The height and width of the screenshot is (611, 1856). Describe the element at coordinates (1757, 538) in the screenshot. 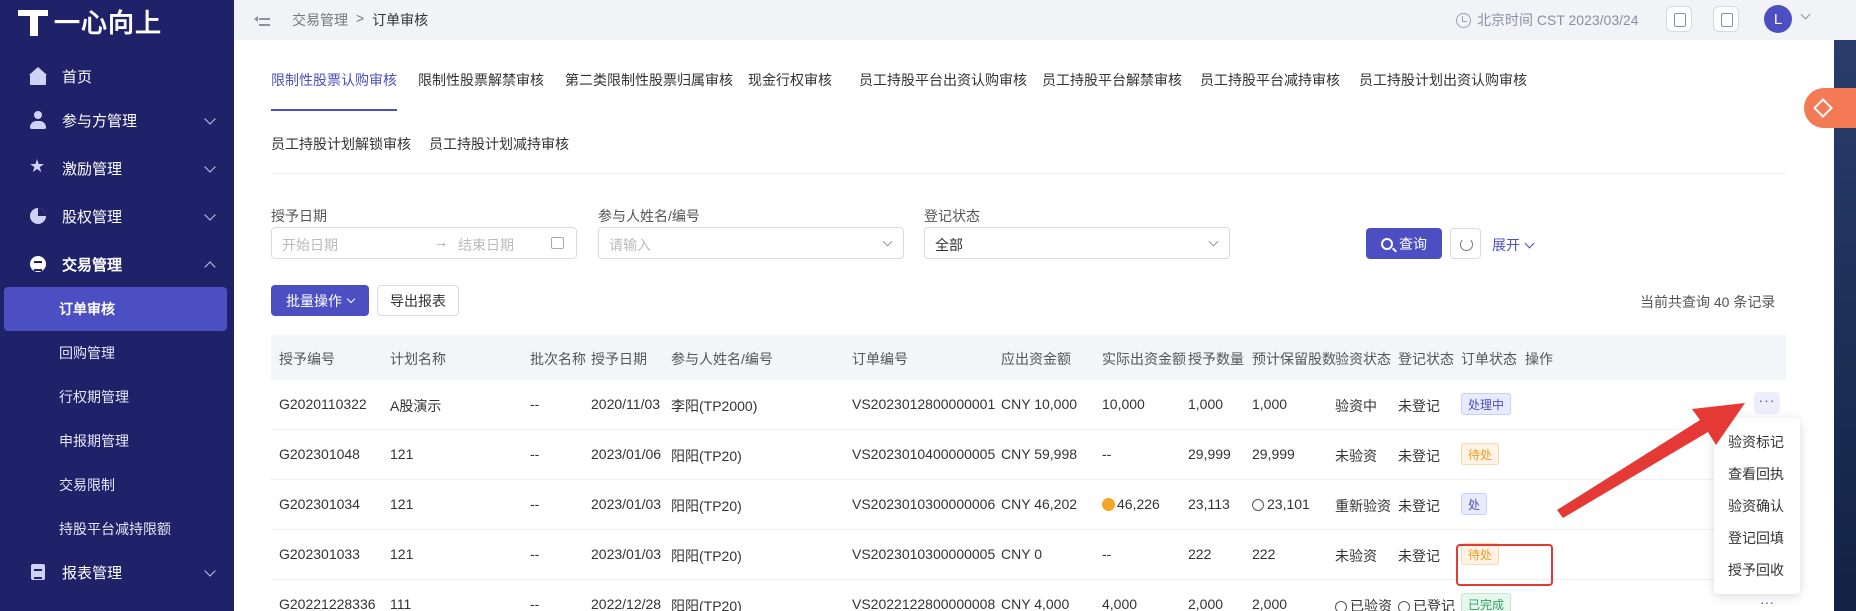

I see `menu-item-register-backfill: 登记回填` at that location.